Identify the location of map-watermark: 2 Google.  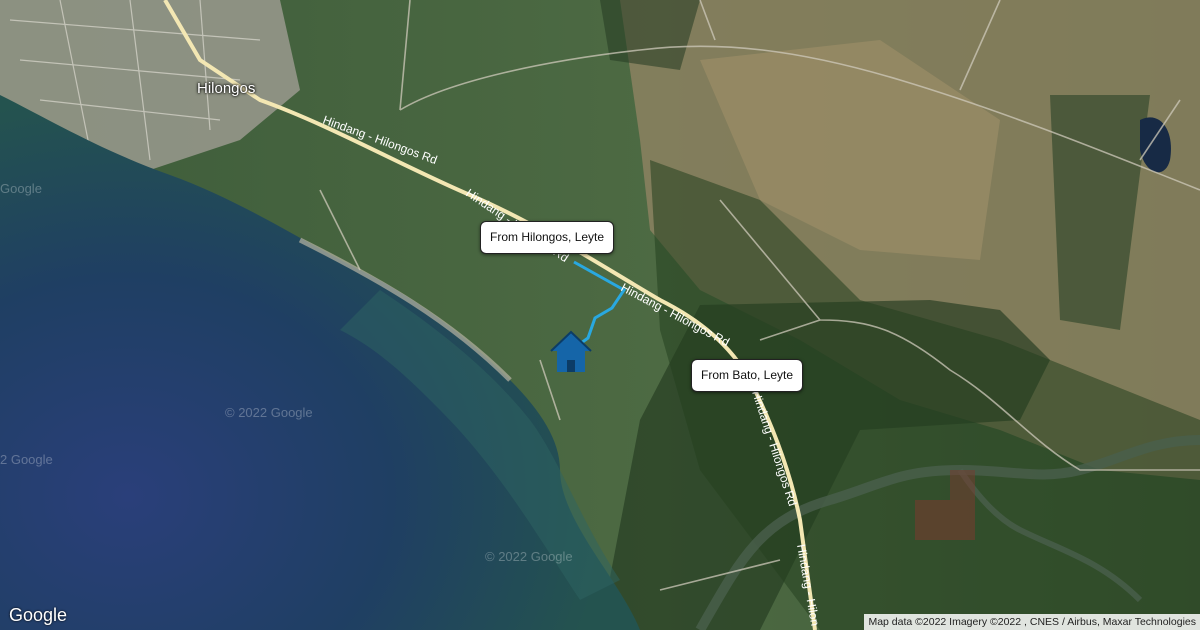
(26, 459).